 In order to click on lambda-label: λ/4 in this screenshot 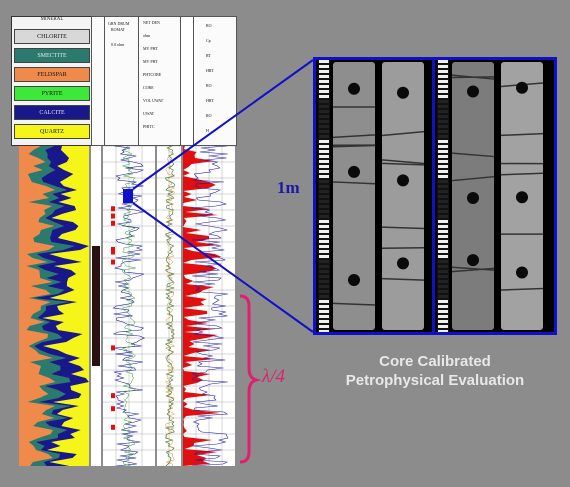, I will do `click(274, 376)`.